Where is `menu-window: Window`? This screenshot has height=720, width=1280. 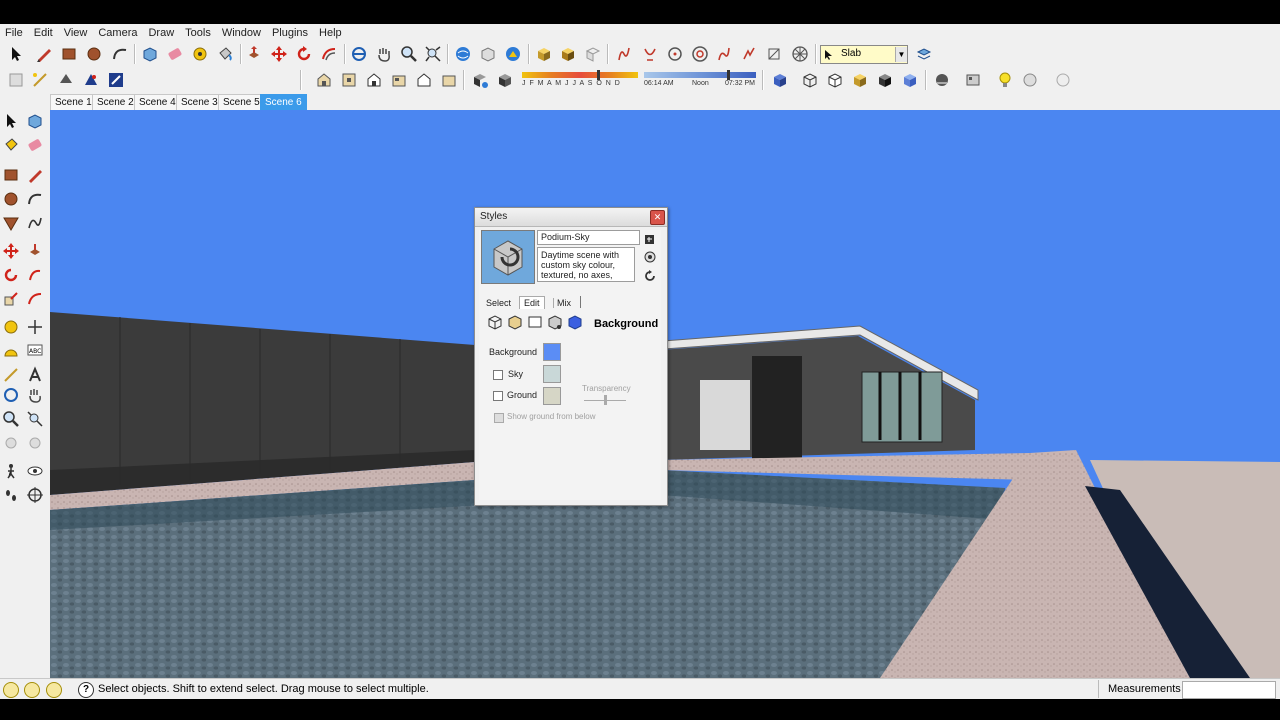
menu-window: Window is located at coordinates (242, 33).